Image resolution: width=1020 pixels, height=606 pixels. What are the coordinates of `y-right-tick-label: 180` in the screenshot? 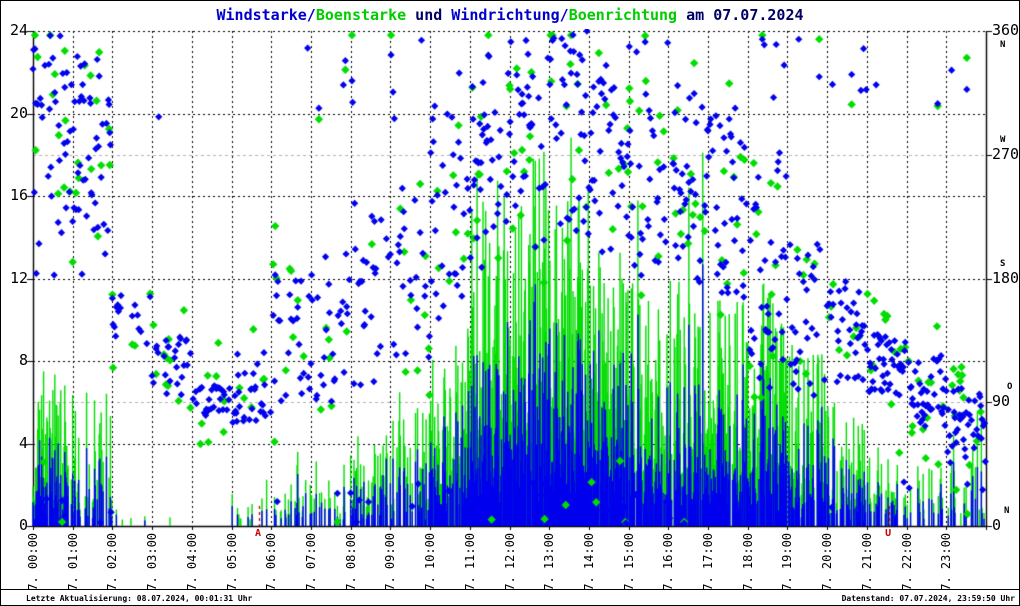 It's located at (1006, 277).